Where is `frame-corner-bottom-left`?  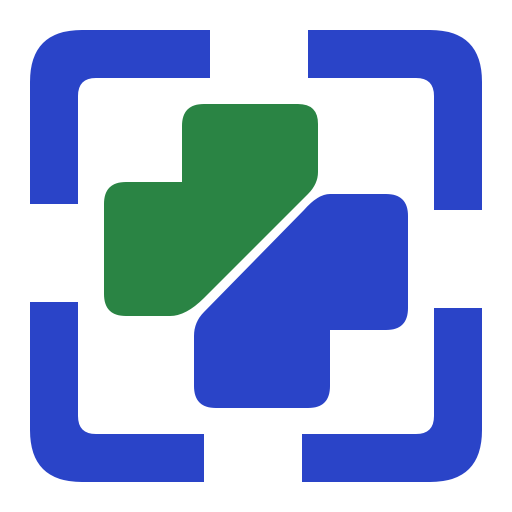
frame-corner-bottom-left is located at coordinates (117, 392).